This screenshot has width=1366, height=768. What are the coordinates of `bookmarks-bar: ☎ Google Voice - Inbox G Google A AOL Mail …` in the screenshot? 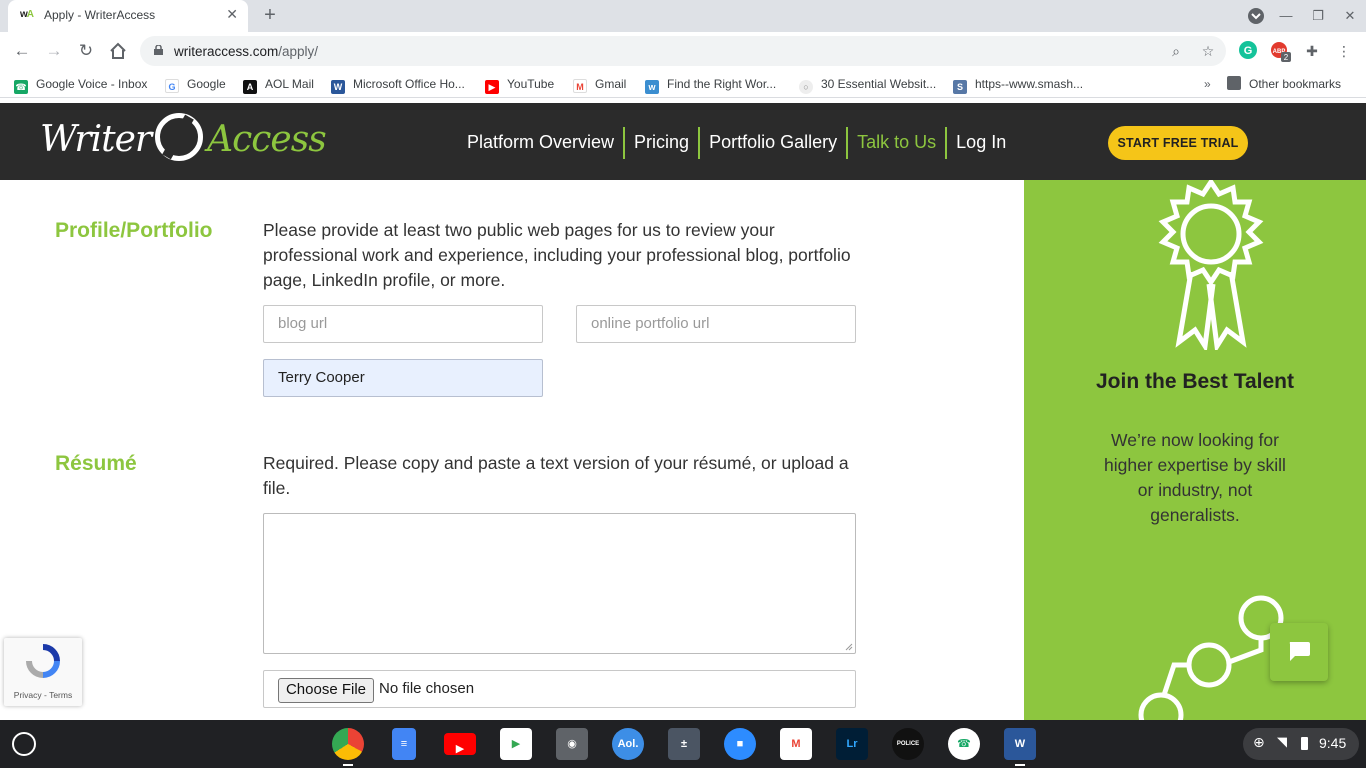 It's located at (683, 84).